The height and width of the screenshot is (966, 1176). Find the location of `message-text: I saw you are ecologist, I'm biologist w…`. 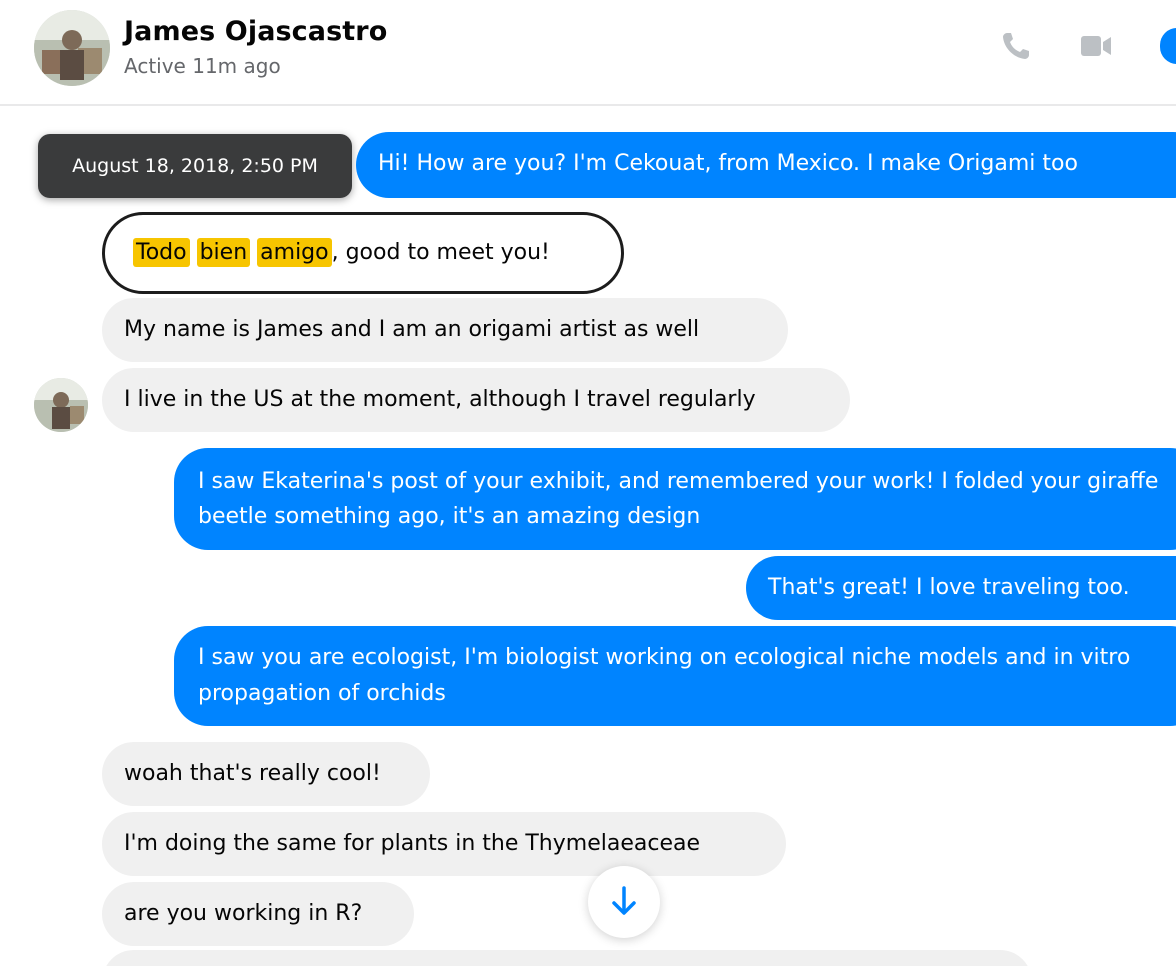

message-text: I saw you are ecologist, I'm biologist w… is located at coordinates (664, 675).